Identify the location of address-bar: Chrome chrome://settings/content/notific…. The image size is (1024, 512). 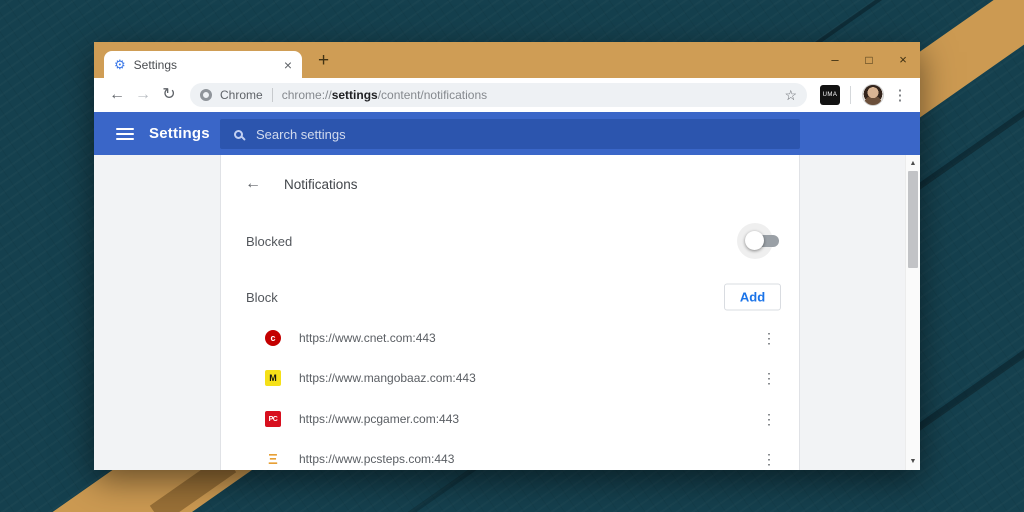
(498, 95).